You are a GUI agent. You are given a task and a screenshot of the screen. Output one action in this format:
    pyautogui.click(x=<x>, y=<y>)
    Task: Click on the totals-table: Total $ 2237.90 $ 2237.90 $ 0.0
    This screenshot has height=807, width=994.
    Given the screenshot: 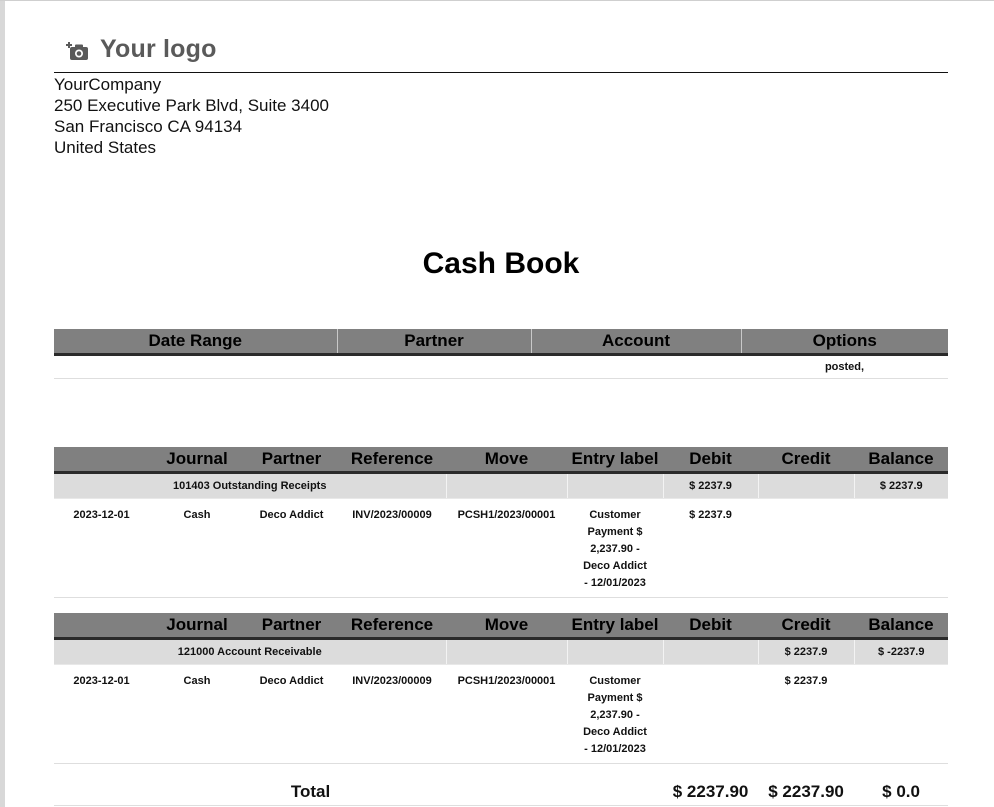 What is the action you would take?
    pyautogui.click(x=501, y=792)
    